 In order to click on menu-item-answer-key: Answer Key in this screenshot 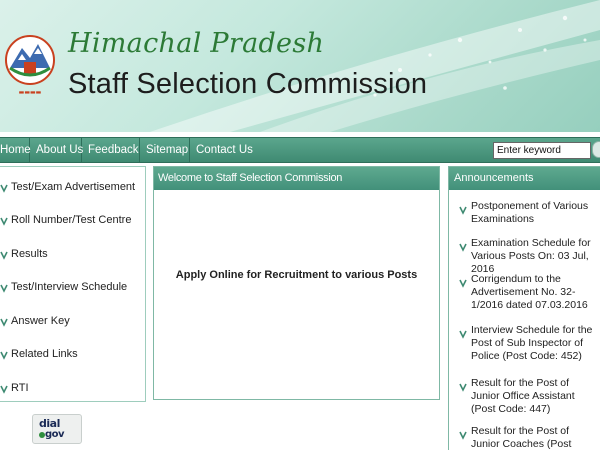, I will do `click(73, 323)`.